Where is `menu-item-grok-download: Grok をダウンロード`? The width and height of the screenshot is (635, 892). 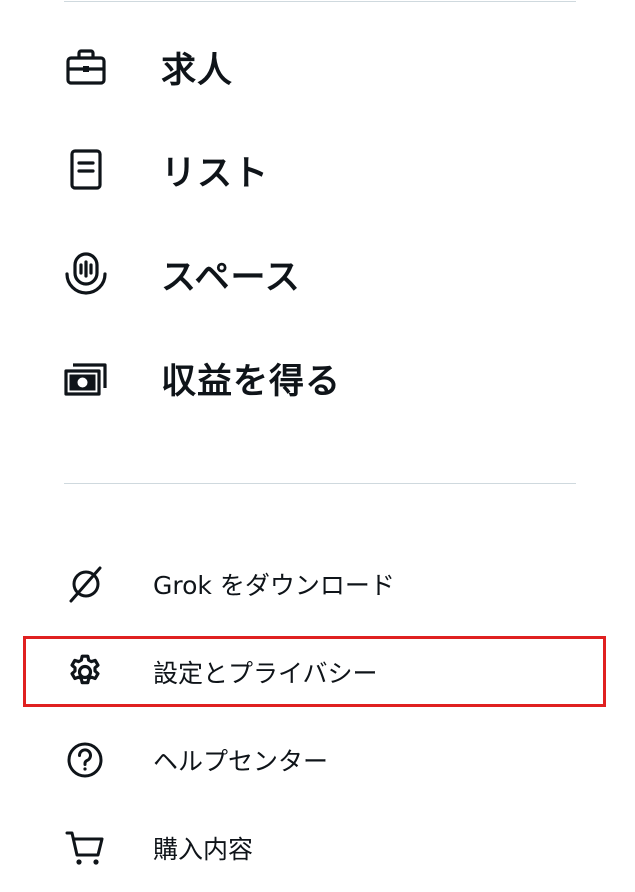
menu-item-grok-download: Grok をダウンロード is located at coordinates (320, 584).